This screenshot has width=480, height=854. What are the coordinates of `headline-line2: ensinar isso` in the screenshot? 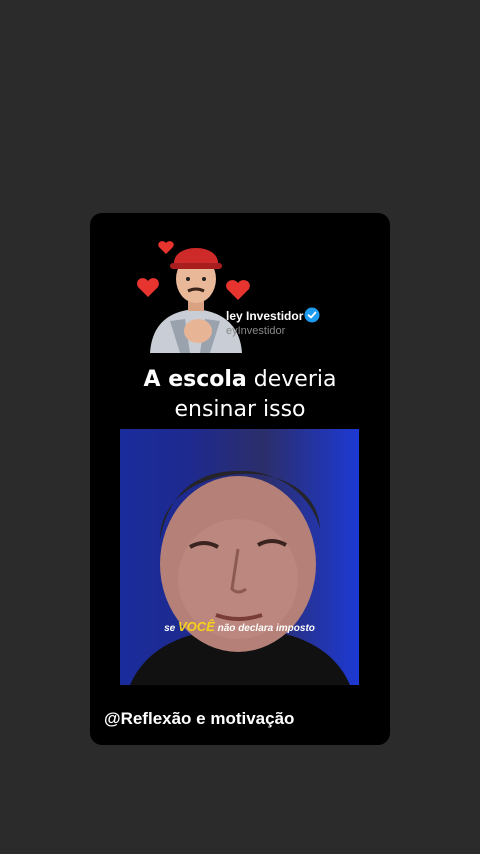 It's located at (240, 409).